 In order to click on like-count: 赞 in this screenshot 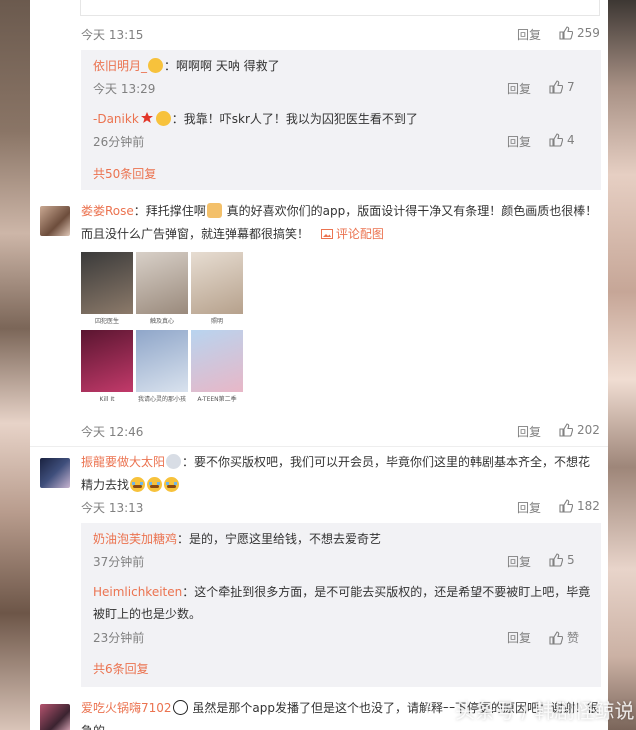, I will do `click(573, 638)`.